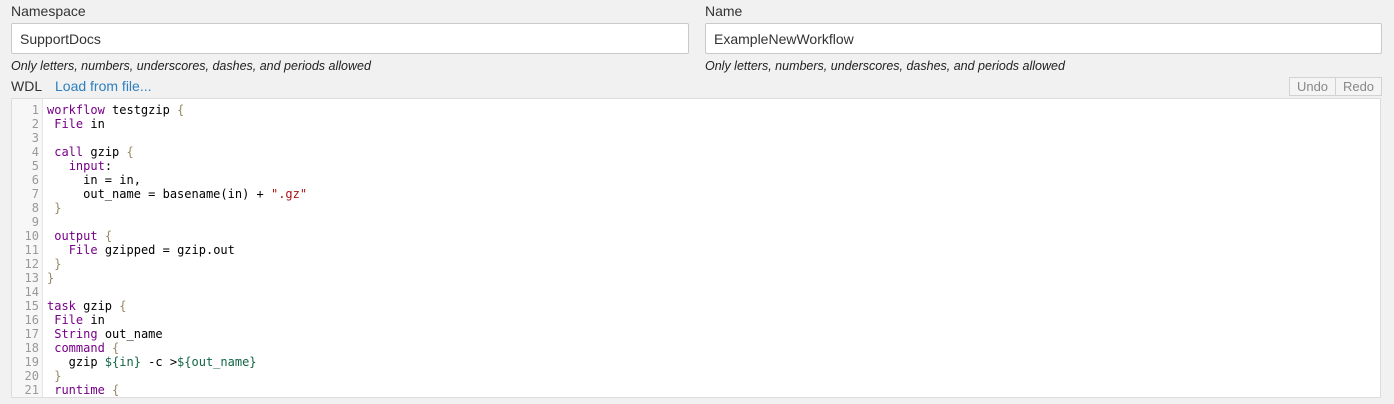 This screenshot has height=404, width=1394. I want to click on line-code: File gzipped = gzip.out, so click(141, 250).